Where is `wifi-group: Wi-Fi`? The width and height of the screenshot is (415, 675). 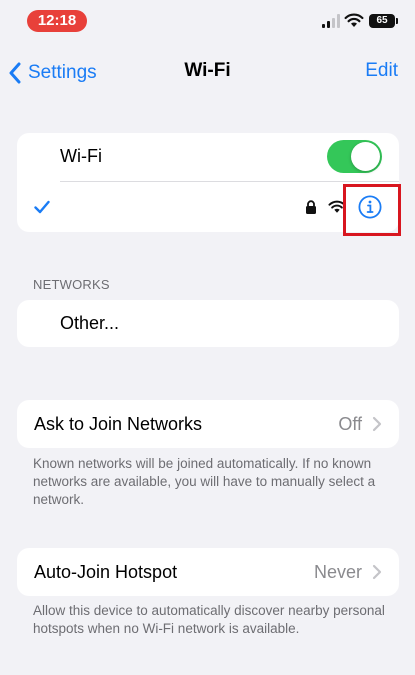
wifi-group: Wi-Fi is located at coordinates (208, 182).